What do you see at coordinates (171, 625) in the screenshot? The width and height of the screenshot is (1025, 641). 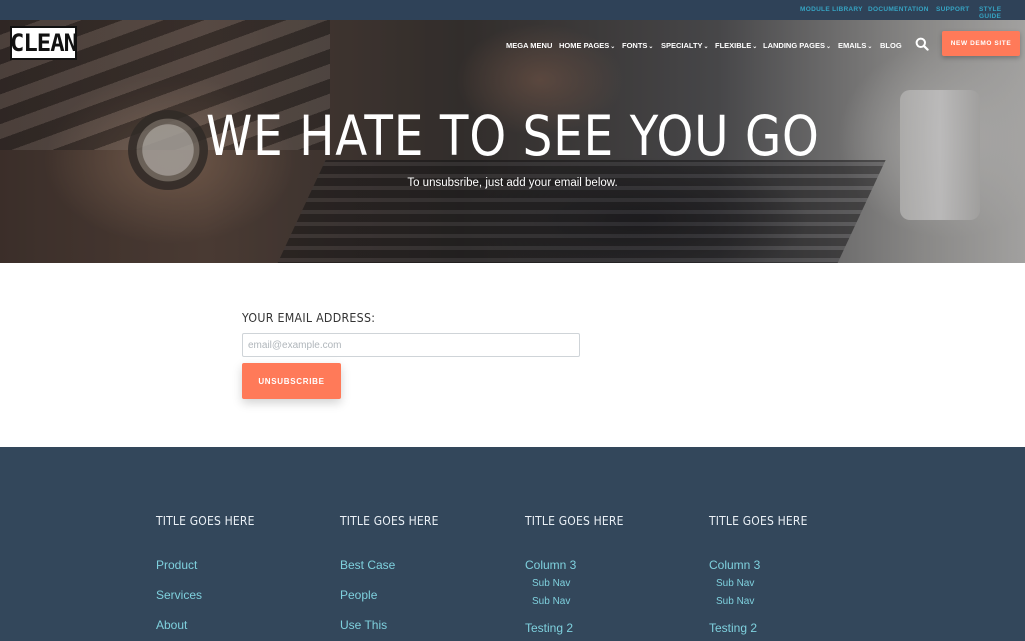 I see `footer-link-about: About` at bounding box center [171, 625].